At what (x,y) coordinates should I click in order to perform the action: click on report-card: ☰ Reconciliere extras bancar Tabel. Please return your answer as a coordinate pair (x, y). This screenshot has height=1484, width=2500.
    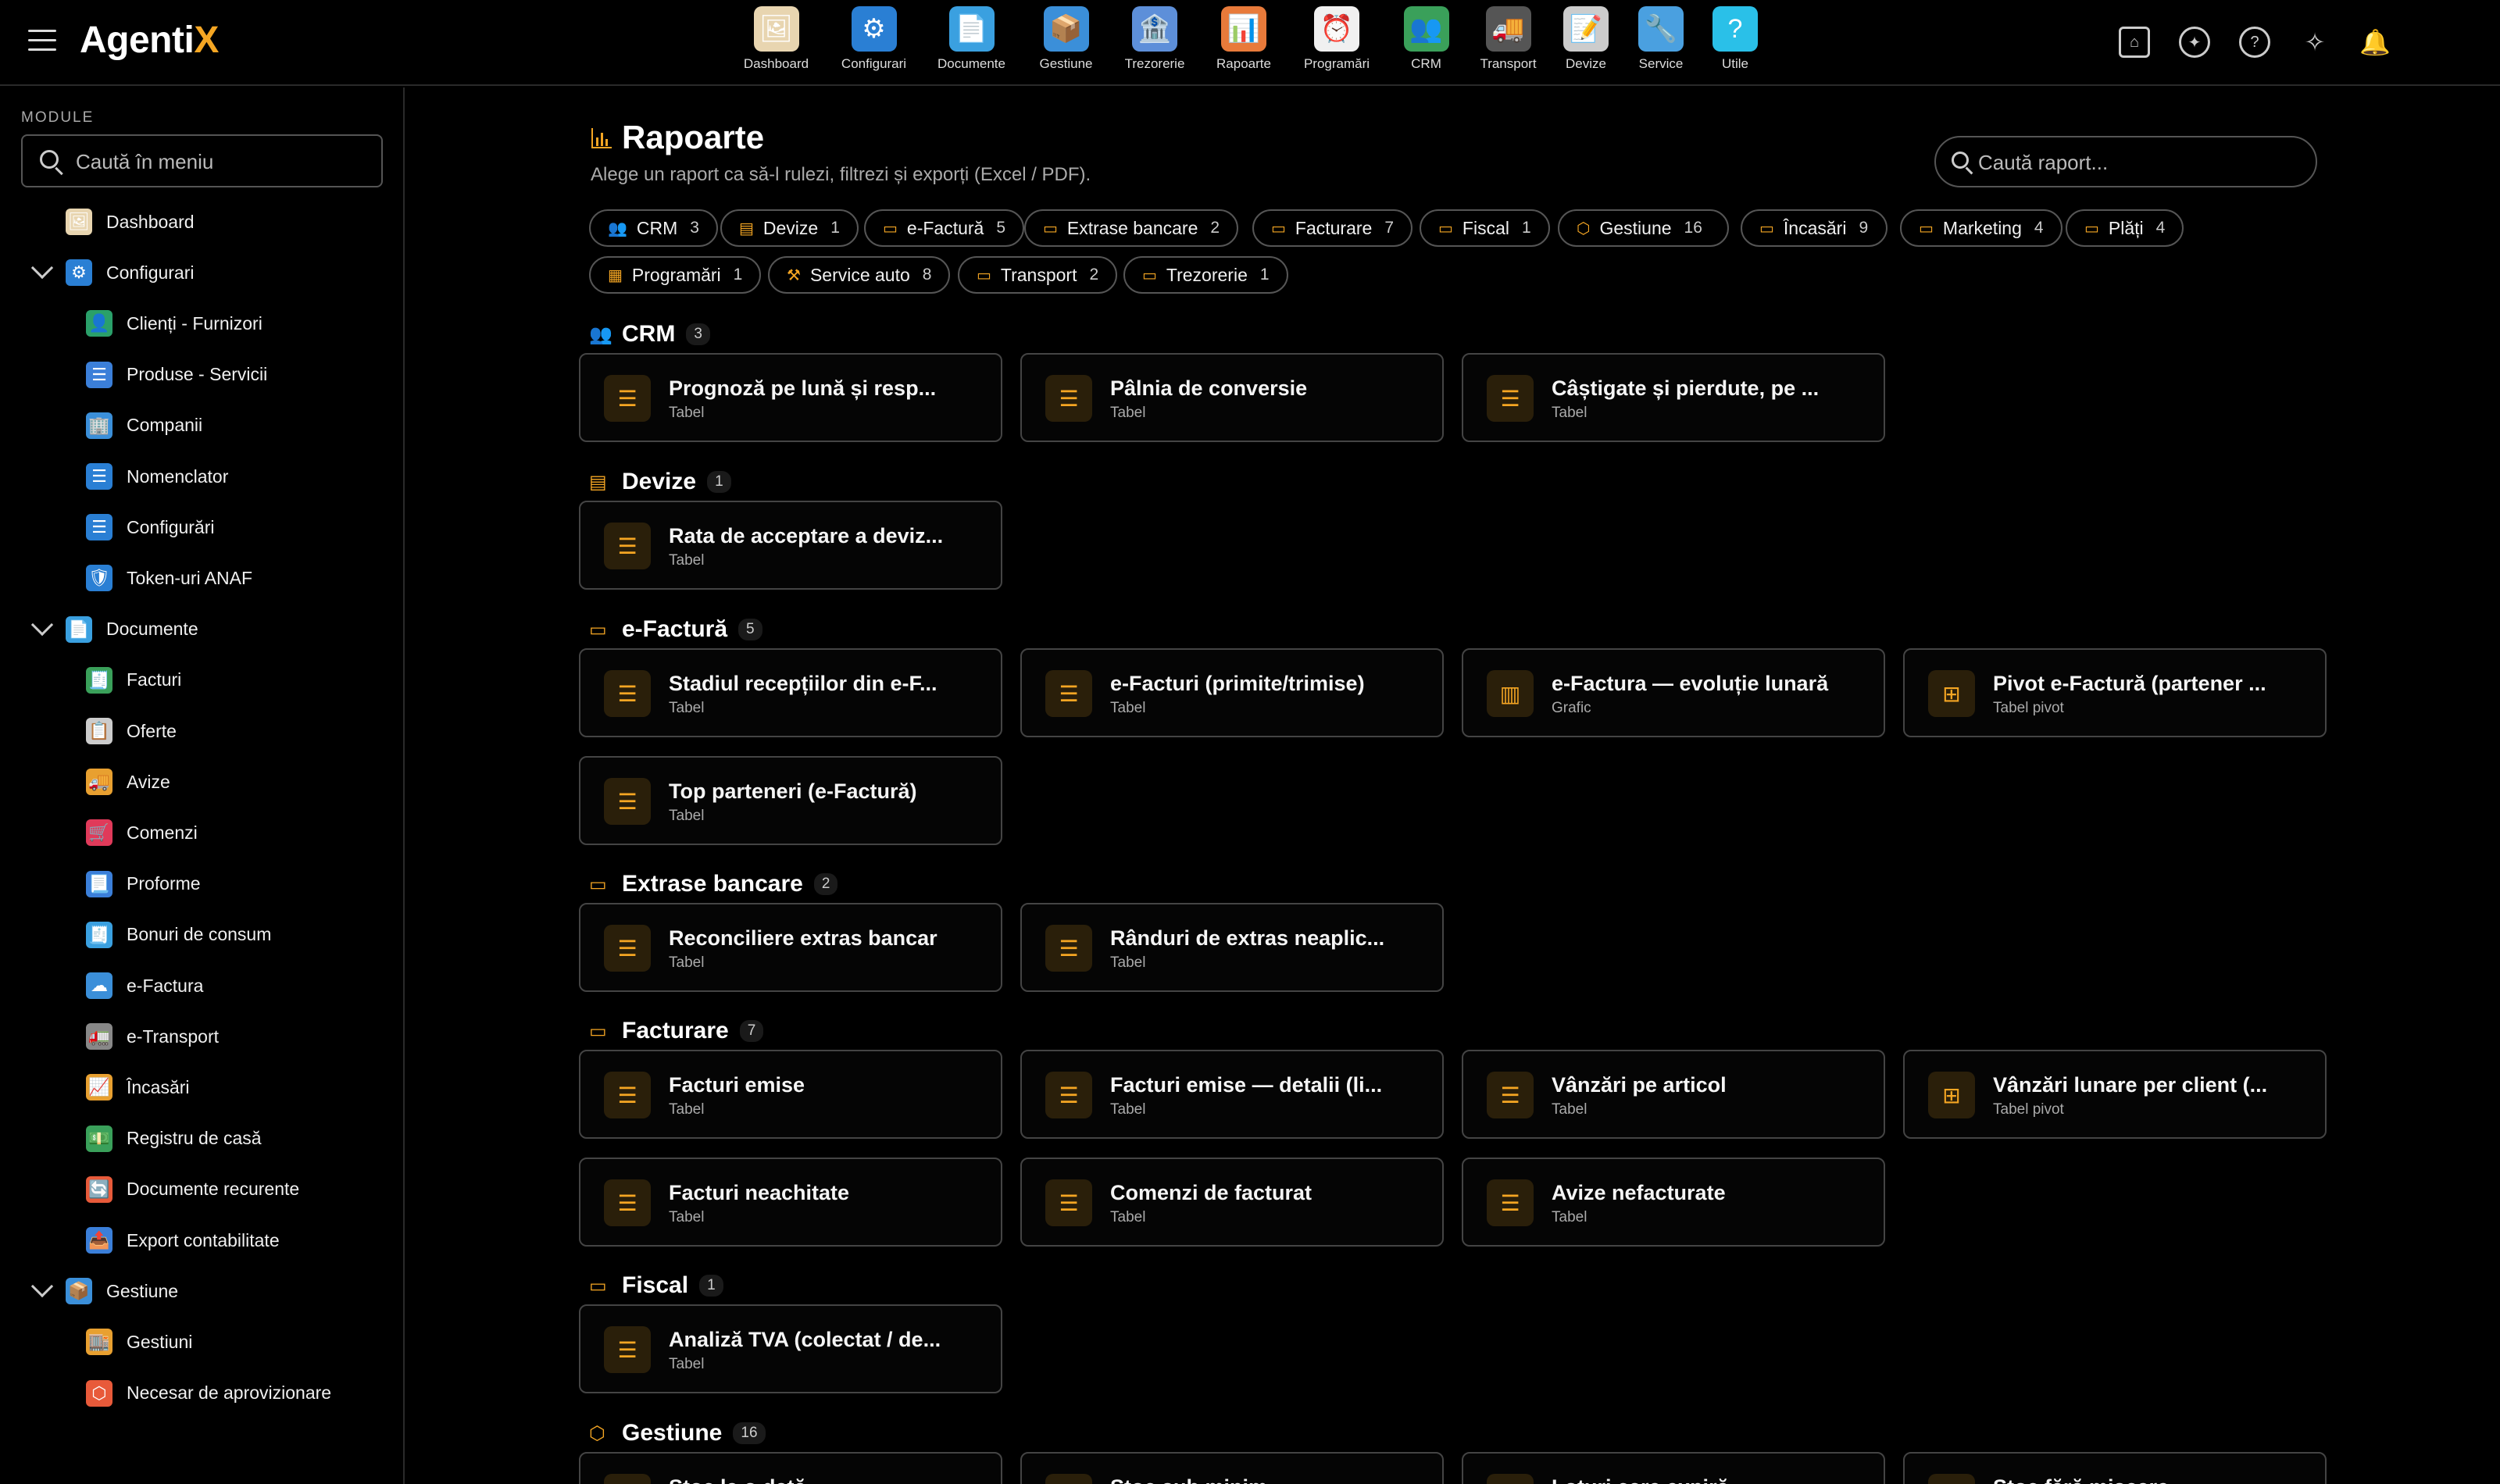
    Looking at the image, I should click on (790, 947).